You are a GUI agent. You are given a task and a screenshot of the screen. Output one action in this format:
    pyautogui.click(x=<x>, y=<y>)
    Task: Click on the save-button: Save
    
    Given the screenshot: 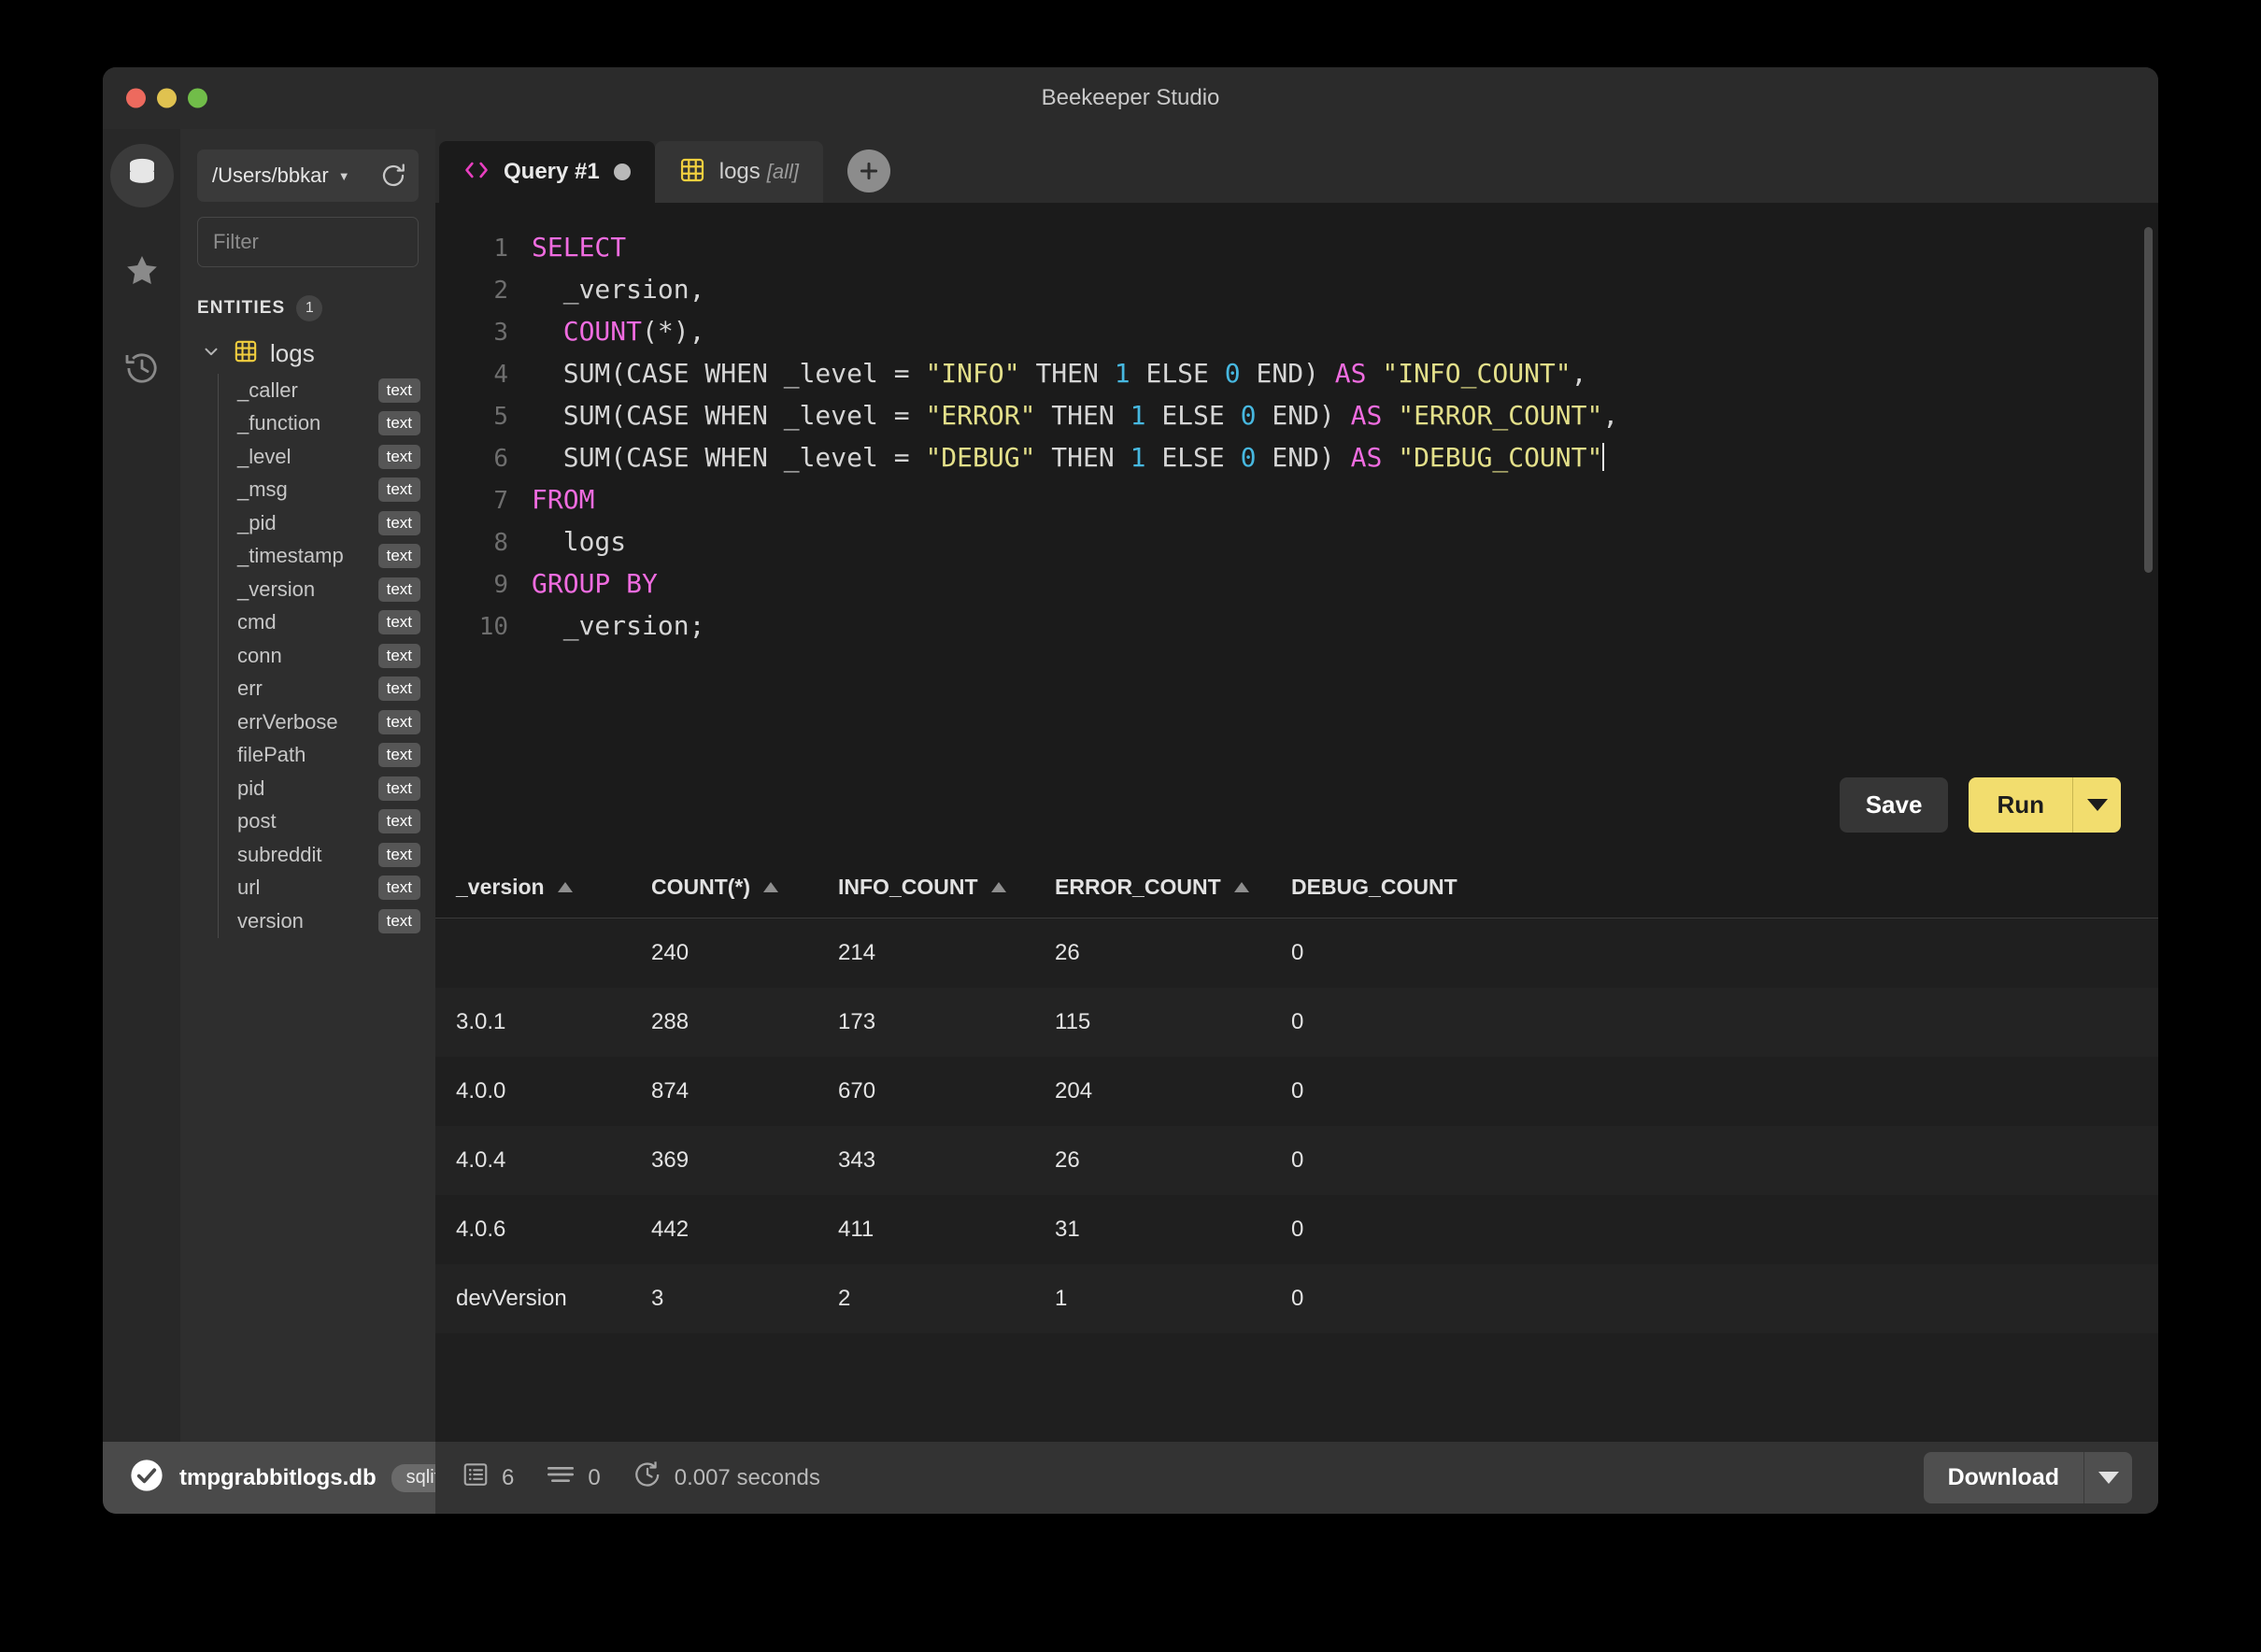 What is the action you would take?
    pyautogui.click(x=1894, y=805)
    